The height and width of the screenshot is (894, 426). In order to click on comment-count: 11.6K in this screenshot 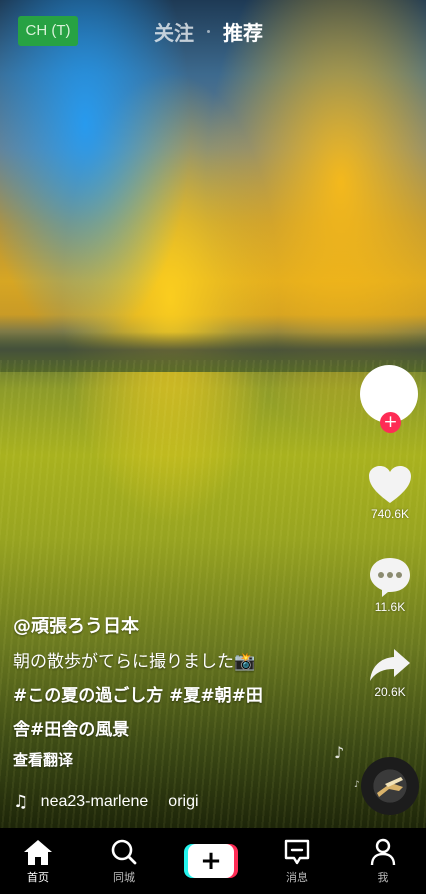, I will do `click(390, 607)`.